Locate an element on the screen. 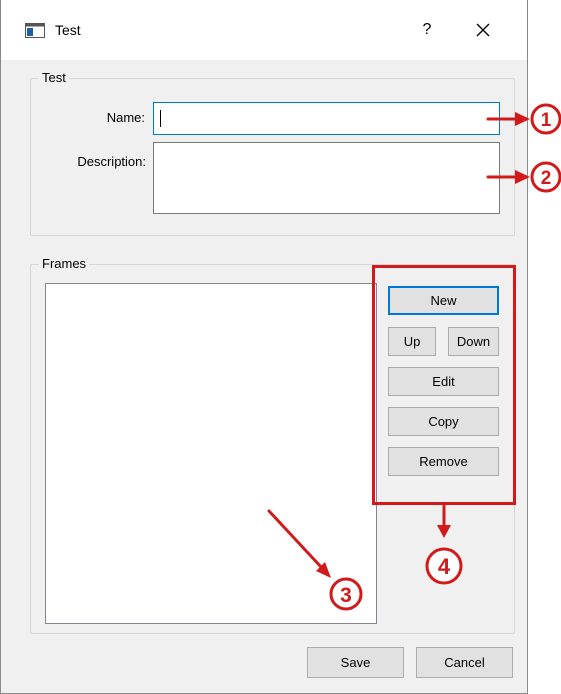  callout-number-2: 2 is located at coordinates (546, 178).